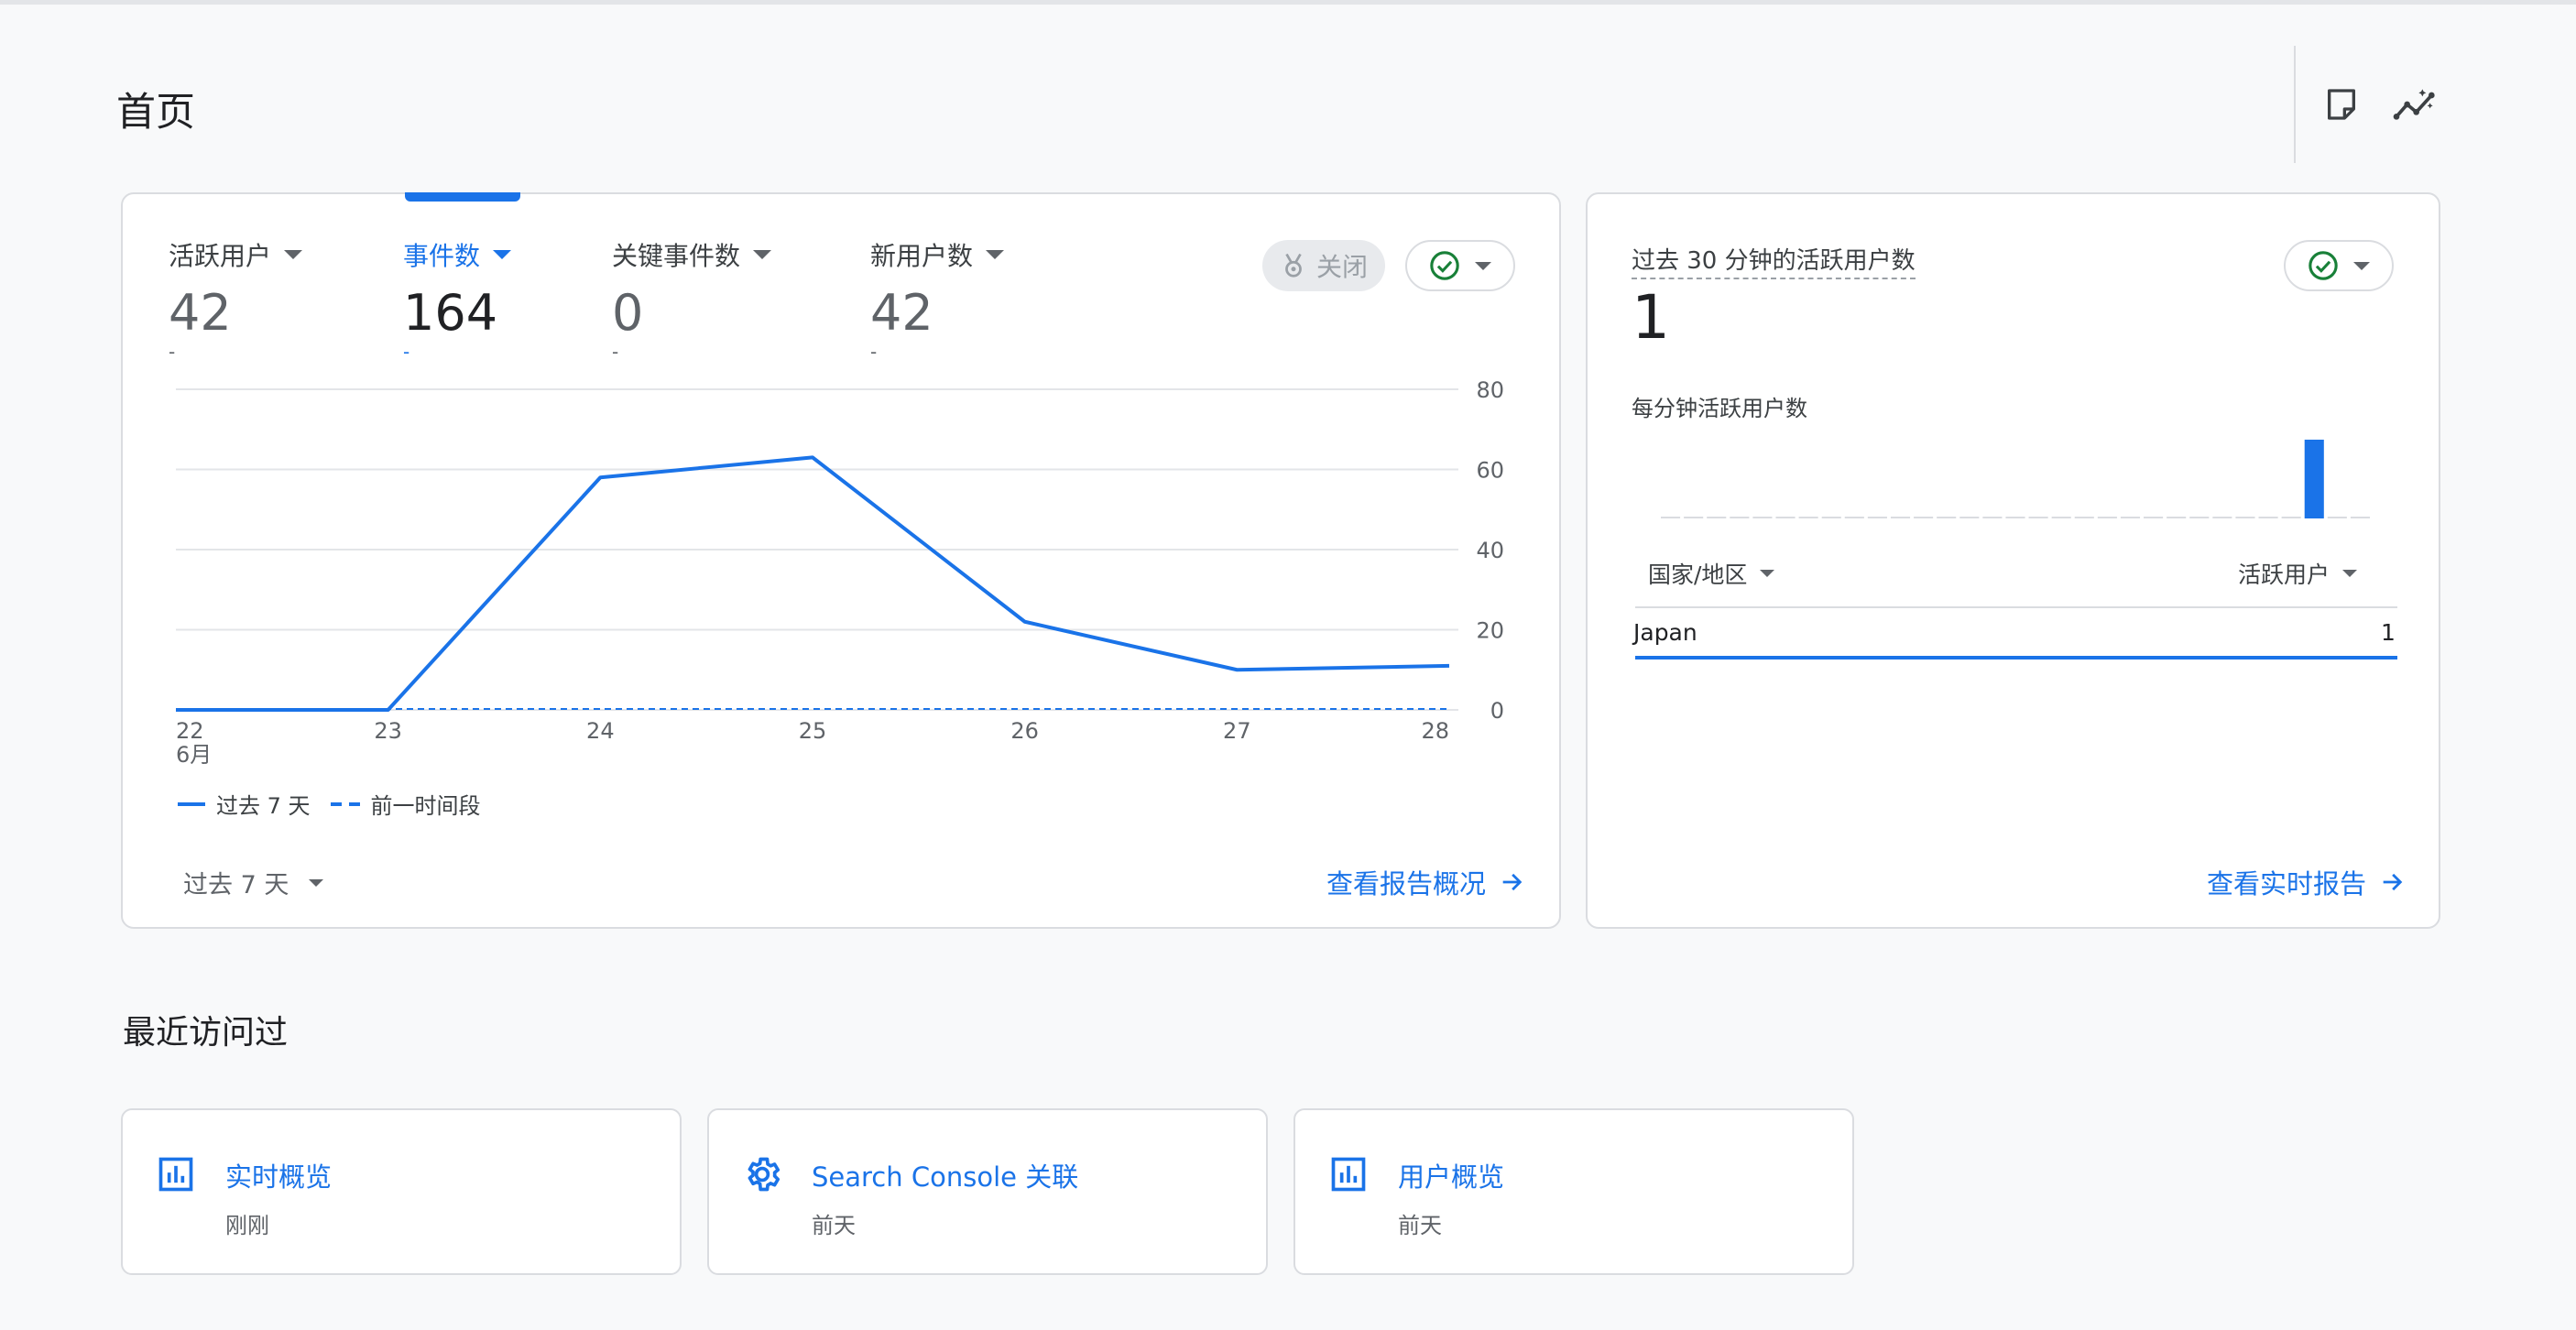 This screenshot has width=2576, height=1330. What do you see at coordinates (2415, 104) in the screenshot?
I see `insights-icon` at bounding box center [2415, 104].